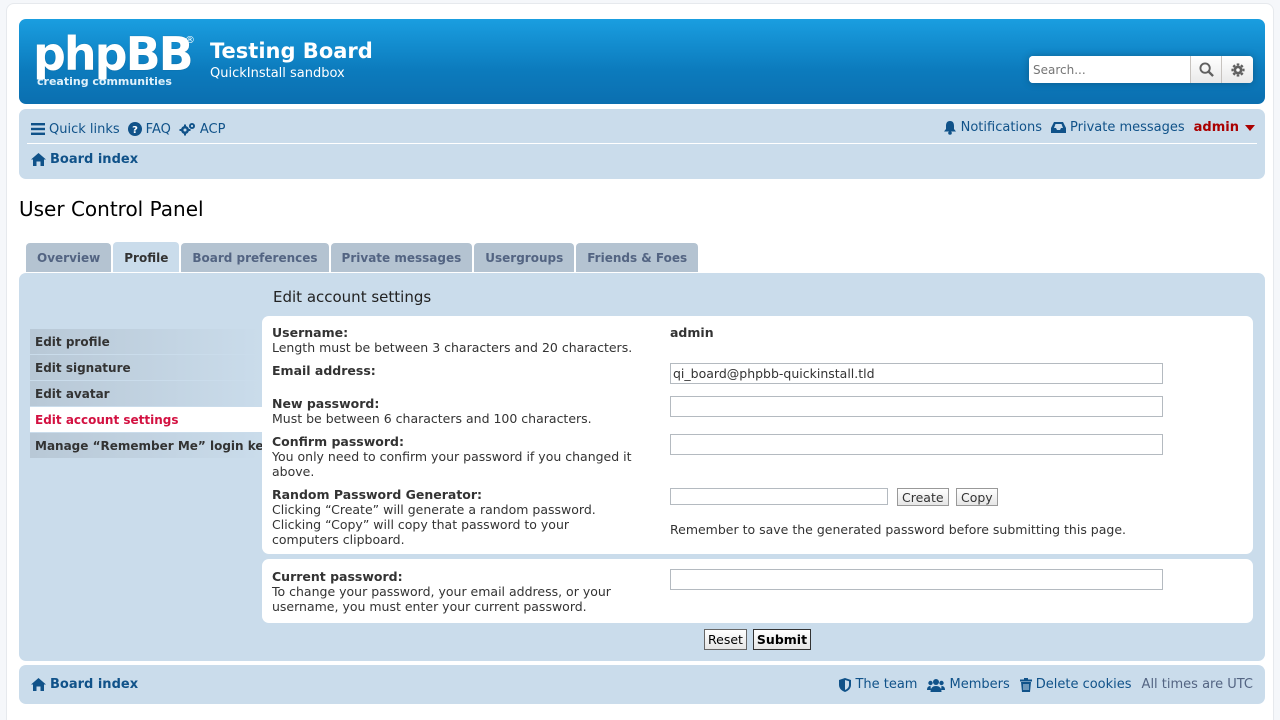  What do you see at coordinates (94, 684) in the screenshot?
I see `footer-board-index-label: Board index` at bounding box center [94, 684].